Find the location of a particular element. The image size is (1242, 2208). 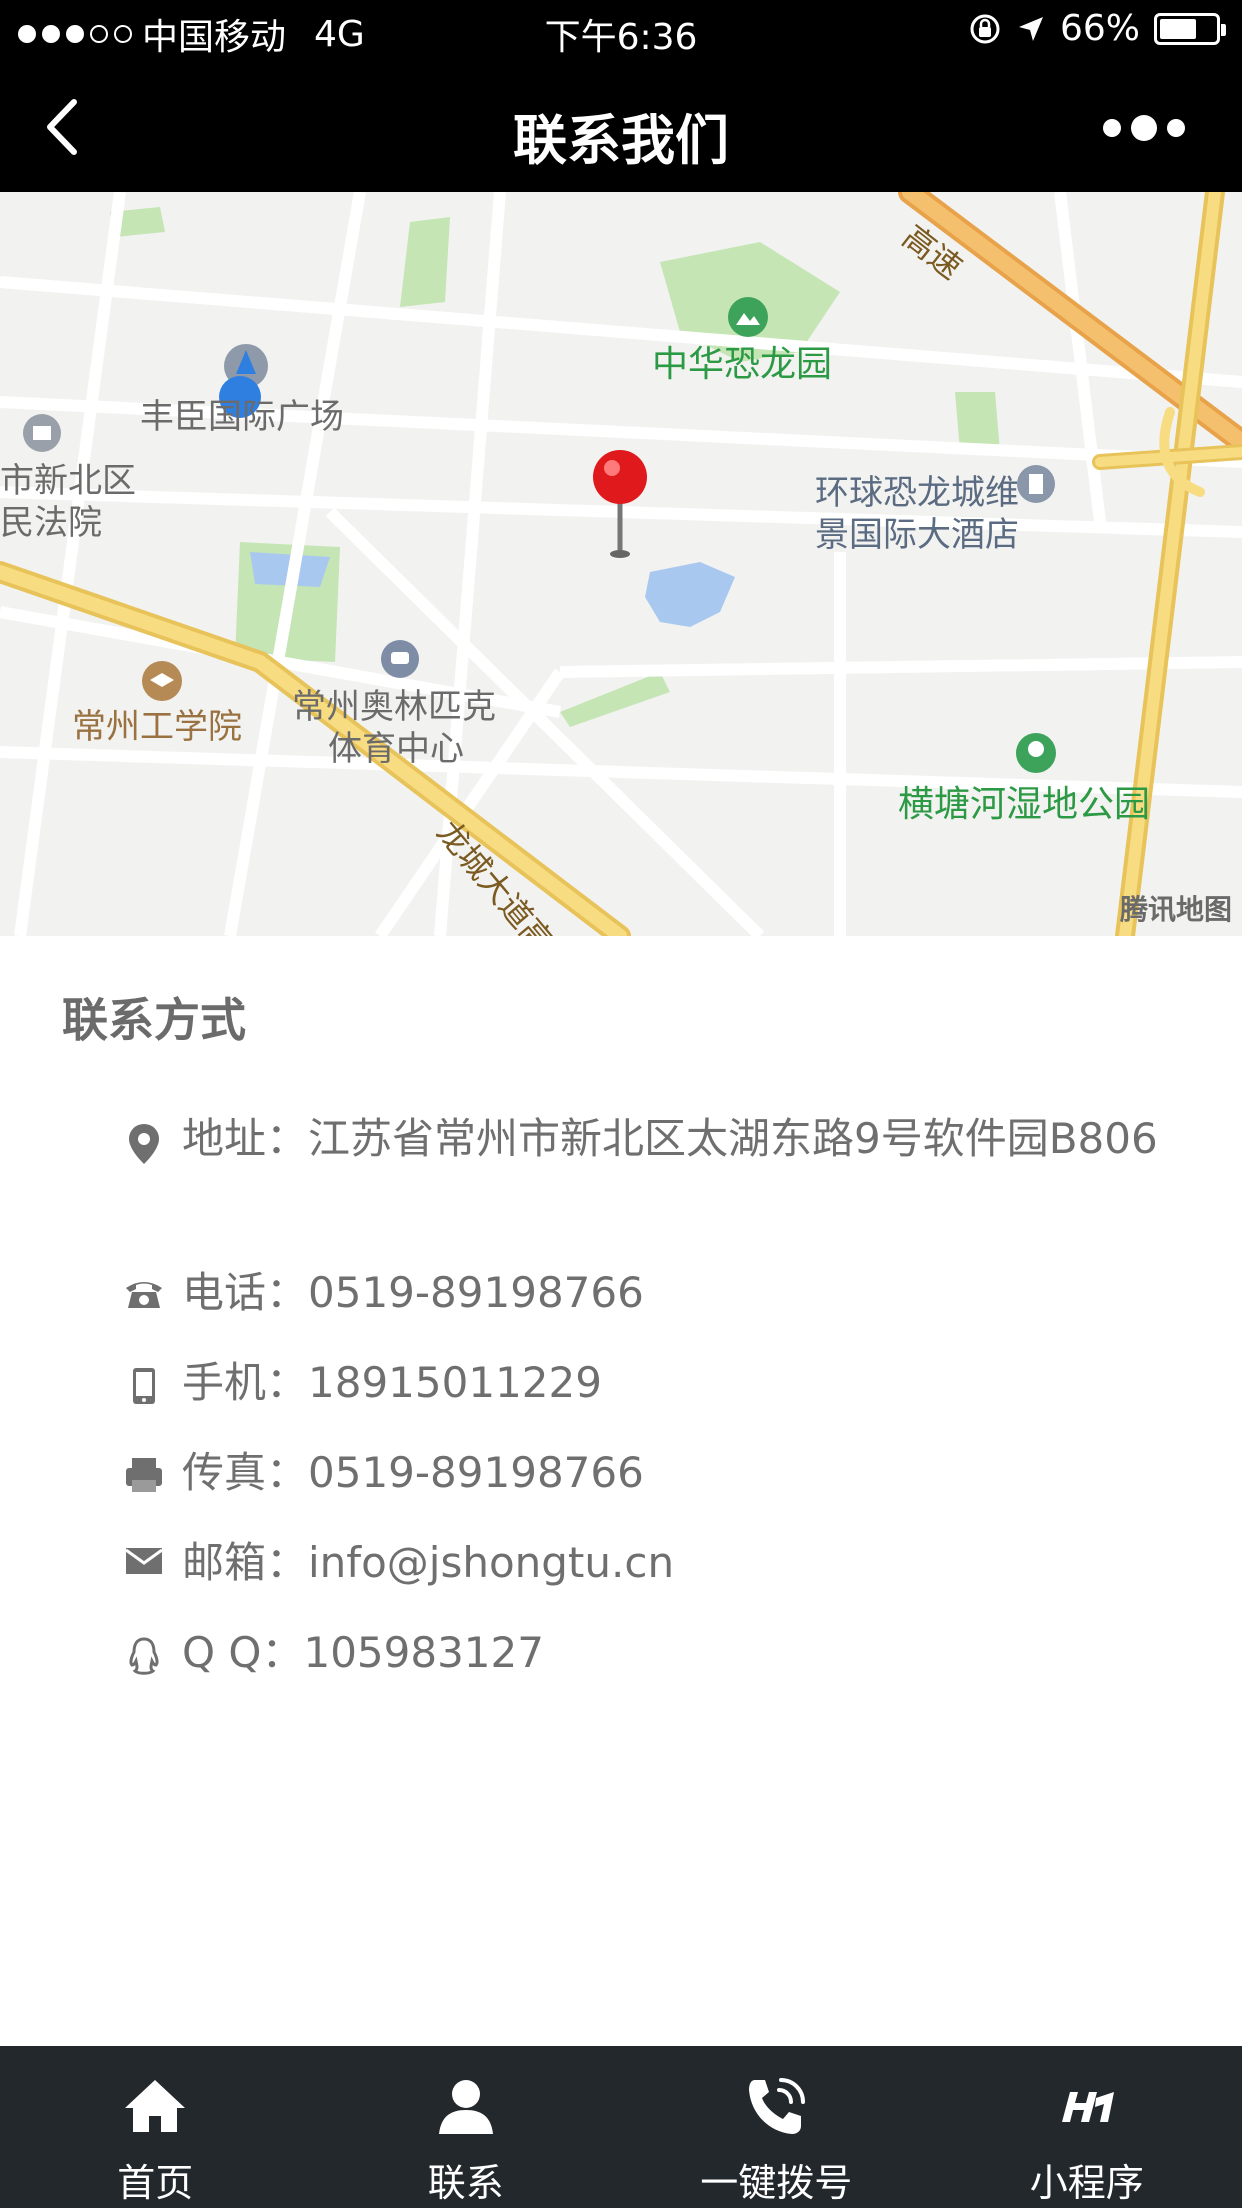

mobile-phone-icon is located at coordinates (144, 1386).